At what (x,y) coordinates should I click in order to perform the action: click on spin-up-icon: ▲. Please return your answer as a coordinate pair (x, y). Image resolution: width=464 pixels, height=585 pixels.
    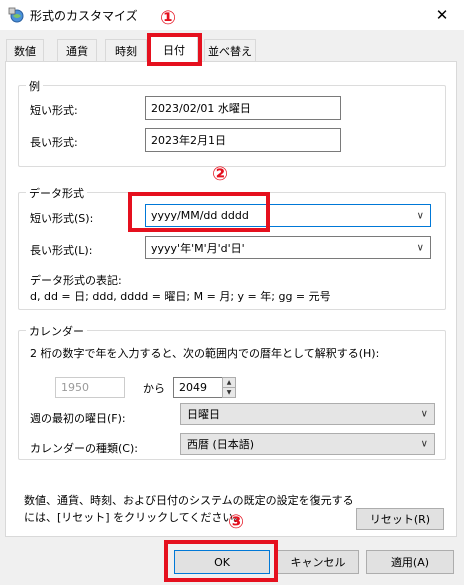
    Looking at the image, I should click on (229, 383).